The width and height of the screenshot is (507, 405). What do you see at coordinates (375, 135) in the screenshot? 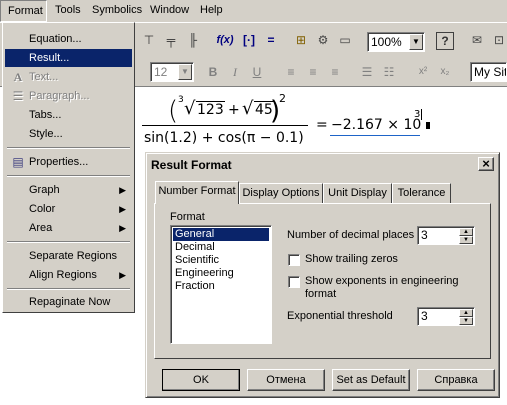
I see `result-underline` at bounding box center [375, 135].